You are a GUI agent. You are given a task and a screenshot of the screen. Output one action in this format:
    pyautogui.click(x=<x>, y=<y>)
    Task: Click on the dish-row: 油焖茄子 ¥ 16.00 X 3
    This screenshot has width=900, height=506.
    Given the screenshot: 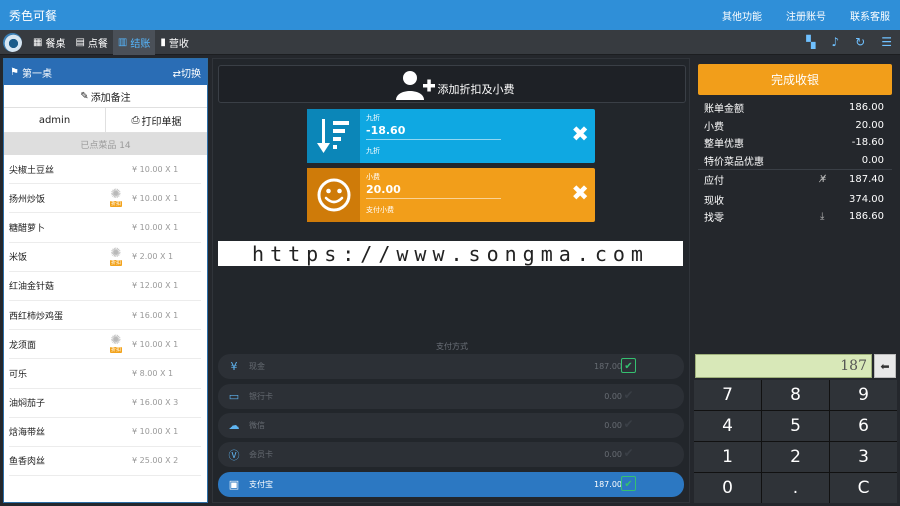 What is the action you would take?
    pyautogui.click(x=105, y=403)
    